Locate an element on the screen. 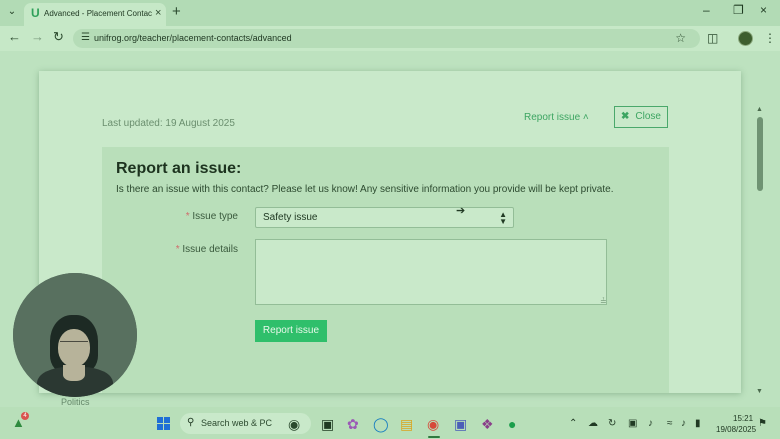 Image resolution: width=780 pixels, height=439 pixels. issue-details-textarea is located at coordinates (431, 272).